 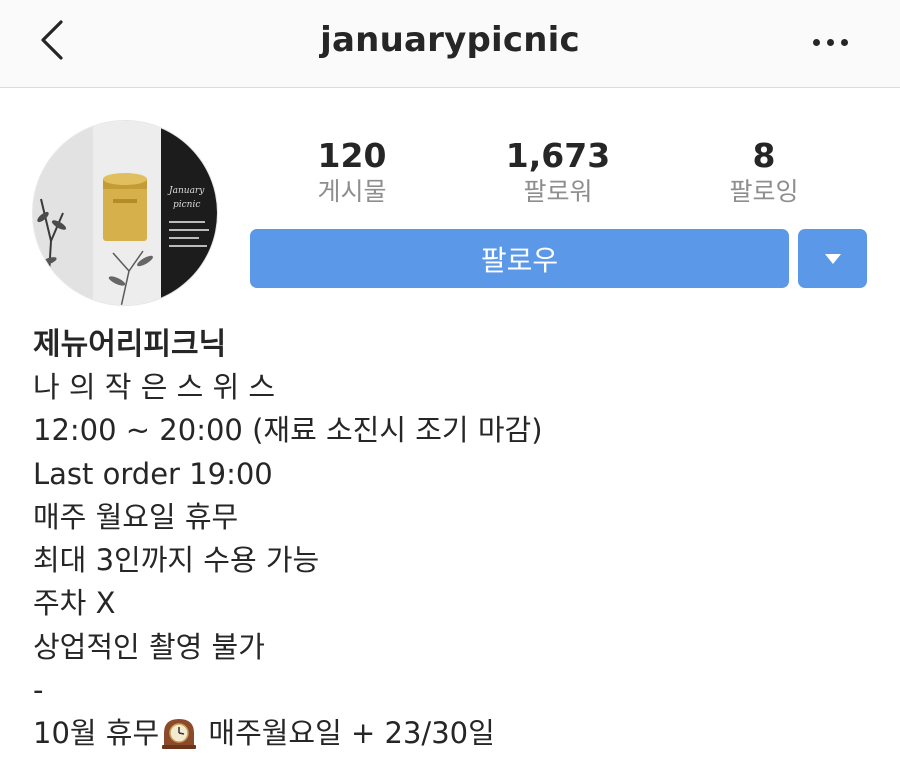 What do you see at coordinates (450, 40) in the screenshot?
I see `page-title: januarypicnic` at bounding box center [450, 40].